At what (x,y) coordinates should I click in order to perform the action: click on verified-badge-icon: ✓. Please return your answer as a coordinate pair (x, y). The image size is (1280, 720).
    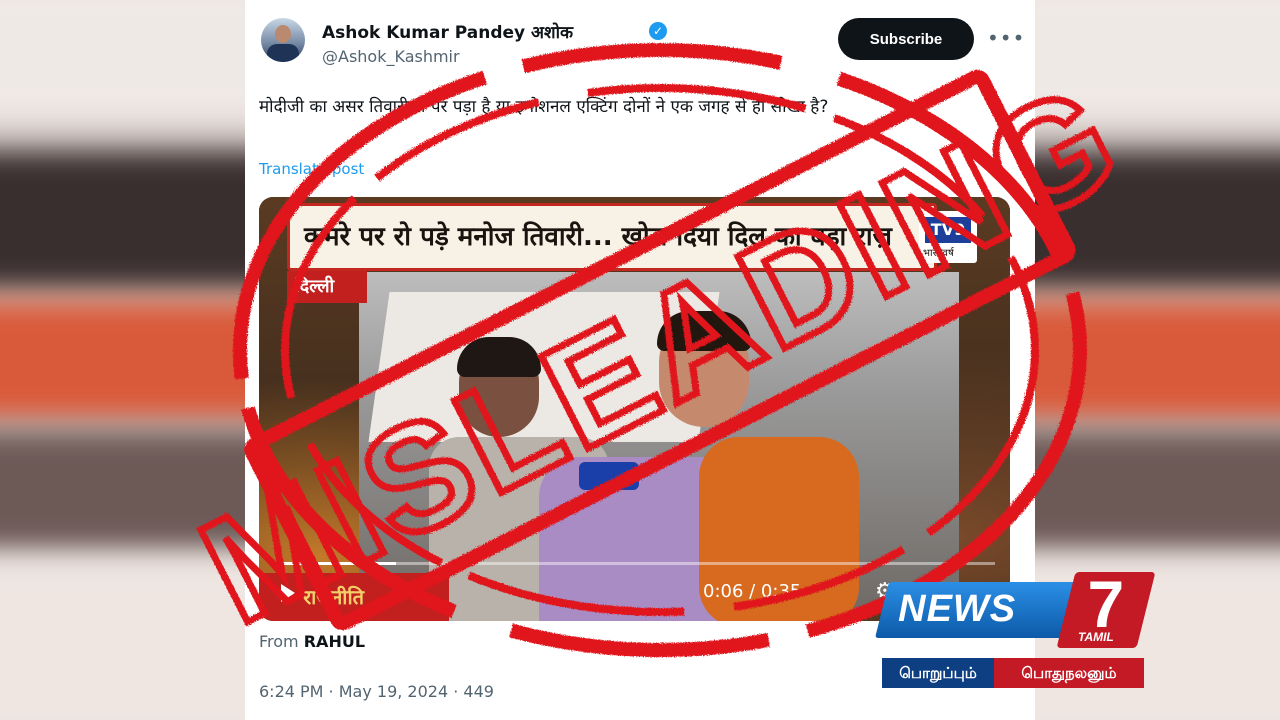
    Looking at the image, I should click on (658, 31).